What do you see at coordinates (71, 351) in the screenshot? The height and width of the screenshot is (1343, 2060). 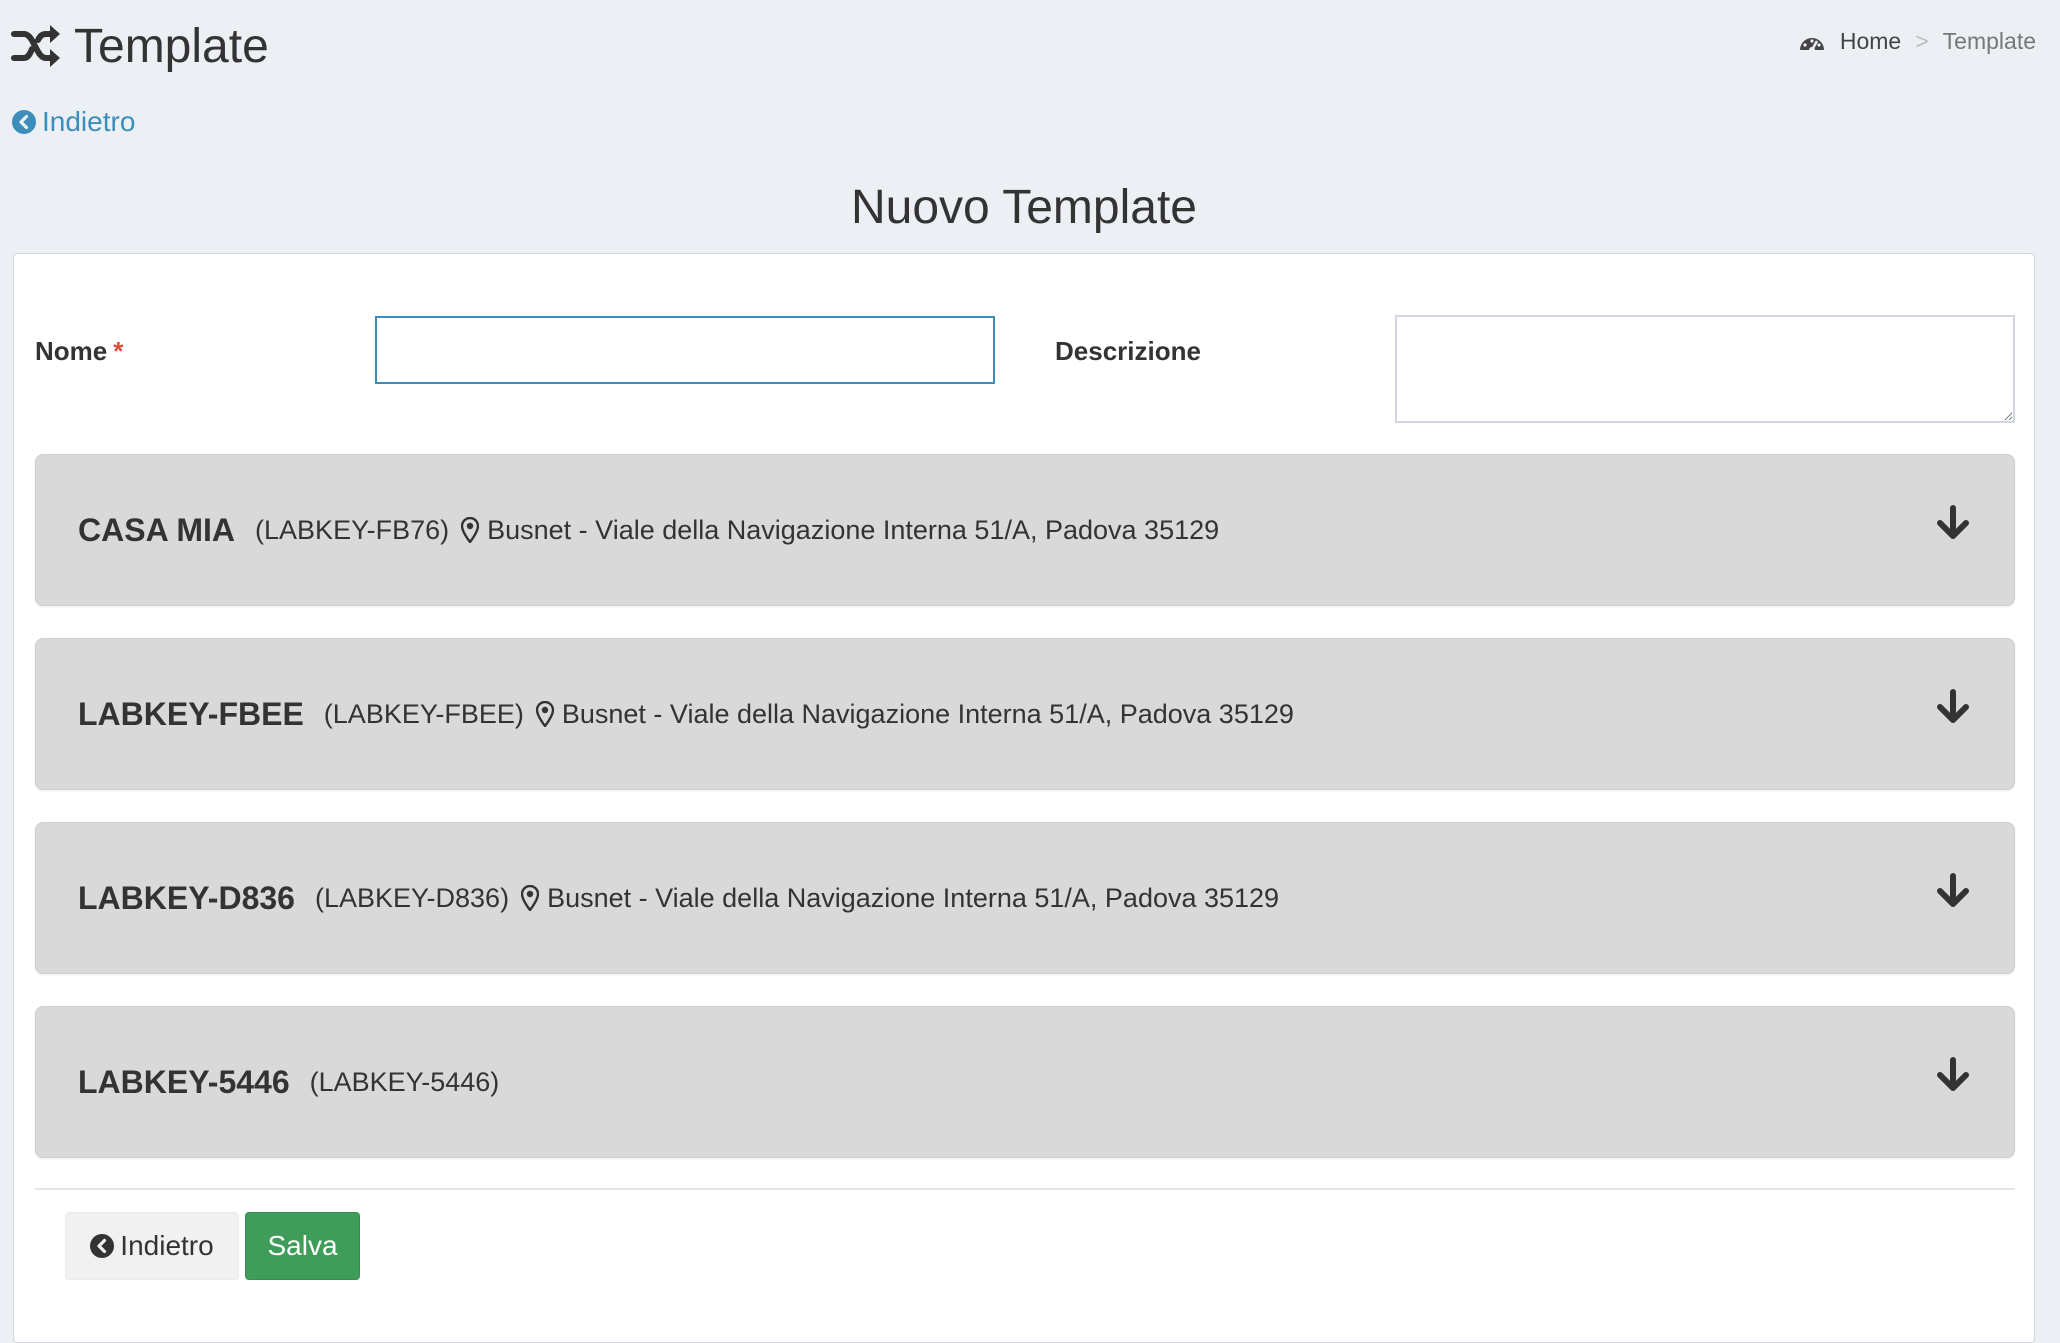 I see `name-label-text: Nome` at bounding box center [71, 351].